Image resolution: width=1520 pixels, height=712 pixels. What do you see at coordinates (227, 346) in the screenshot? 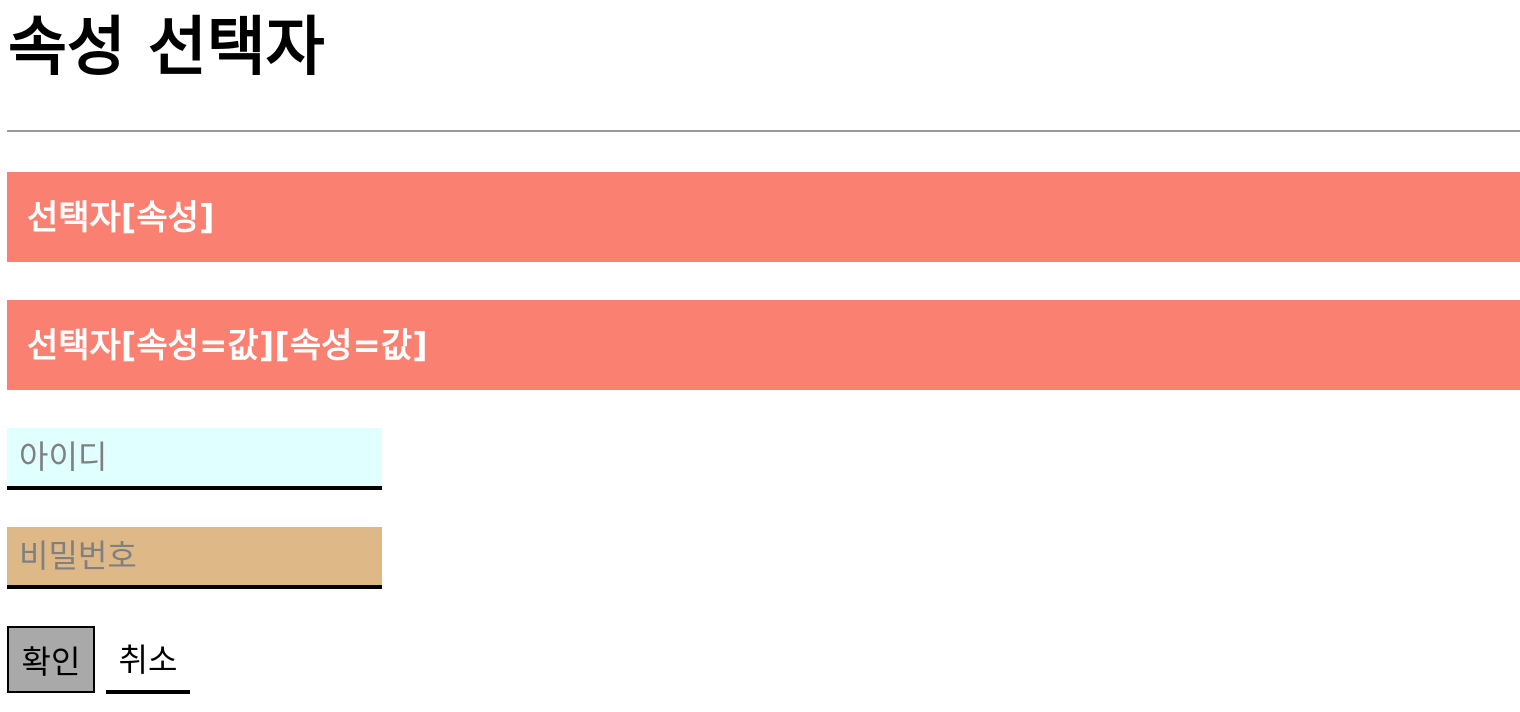
I see `banner-text: 선택자[속성=값][속성=값]` at bounding box center [227, 346].